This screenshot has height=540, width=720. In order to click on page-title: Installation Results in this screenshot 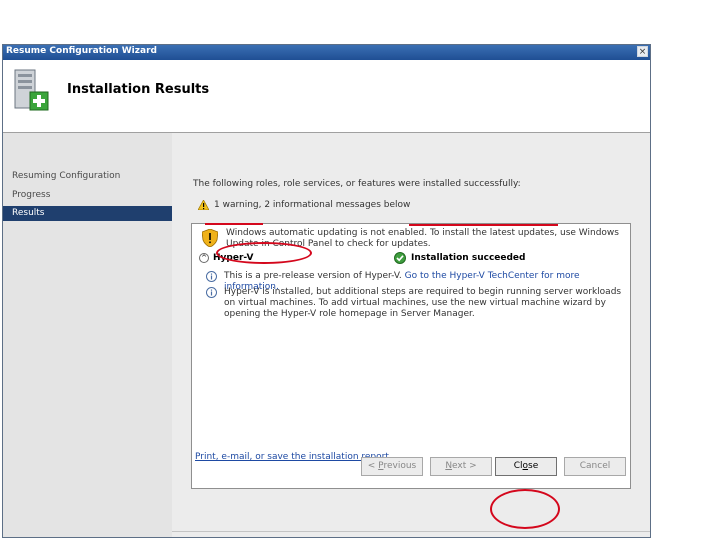, I will do `click(138, 89)`.